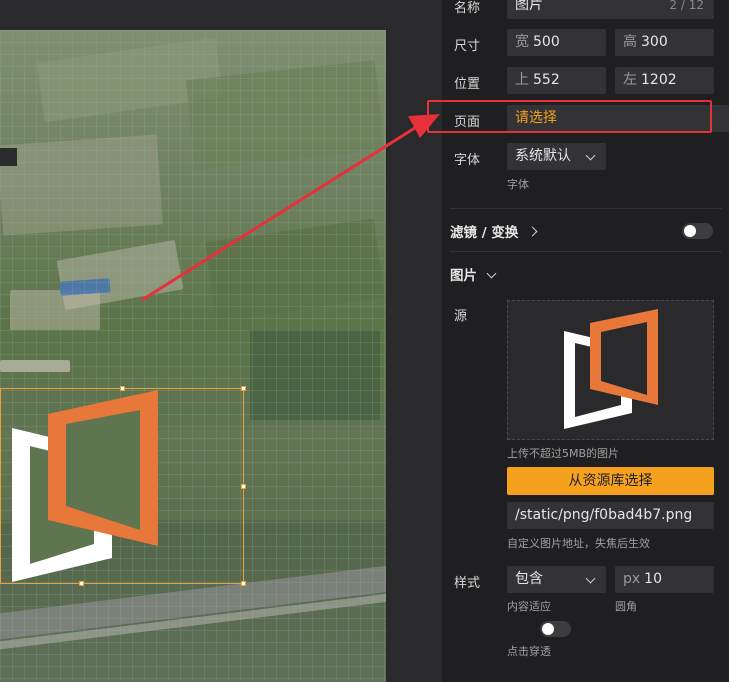 Image resolution: width=729 pixels, height=682 pixels. What do you see at coordinates (122, 388) in the screenshot?
I see `resize-handle-top` at bounding box center [122, 388].